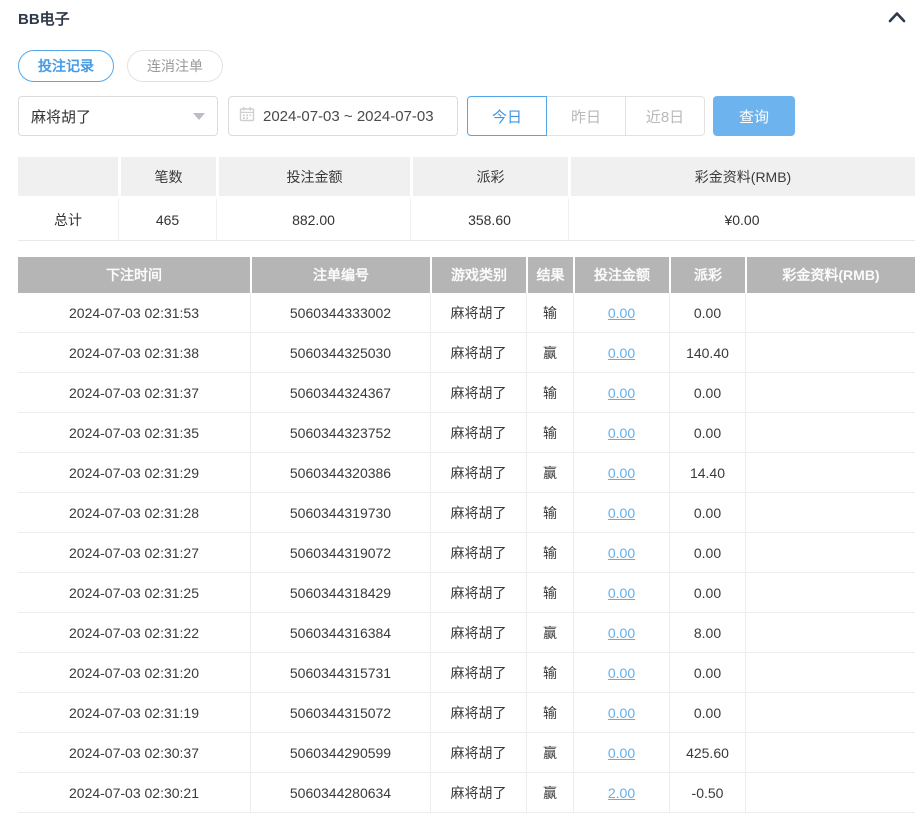 The width and height of the screenshot is (917, 813). Describe the element at coordinates (586, 116) in the screenshot. I see `yesterday-button: 昨日` at that location.